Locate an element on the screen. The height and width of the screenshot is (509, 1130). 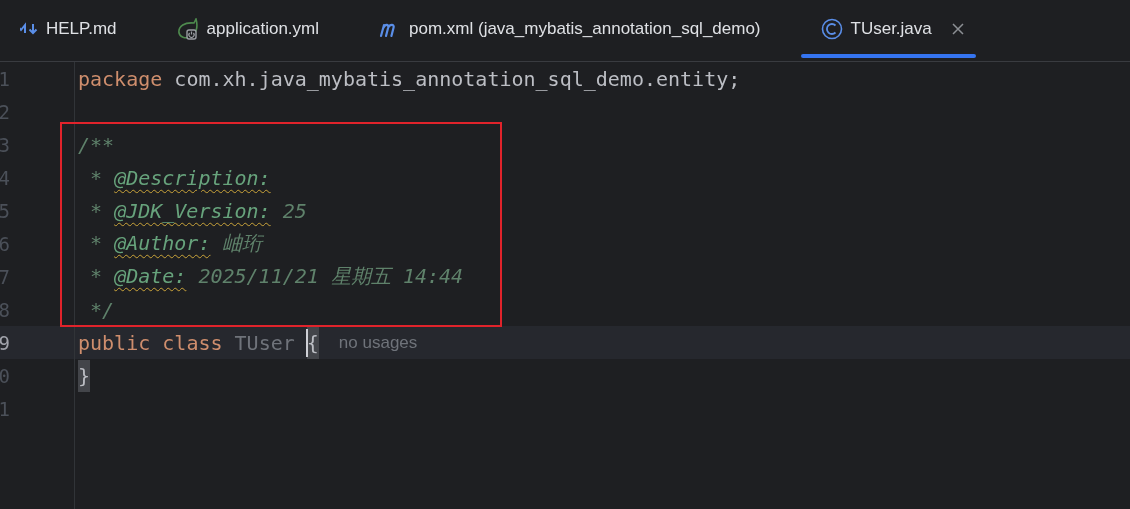
inlay-hint: no usages is located at coordinates (378, 342).